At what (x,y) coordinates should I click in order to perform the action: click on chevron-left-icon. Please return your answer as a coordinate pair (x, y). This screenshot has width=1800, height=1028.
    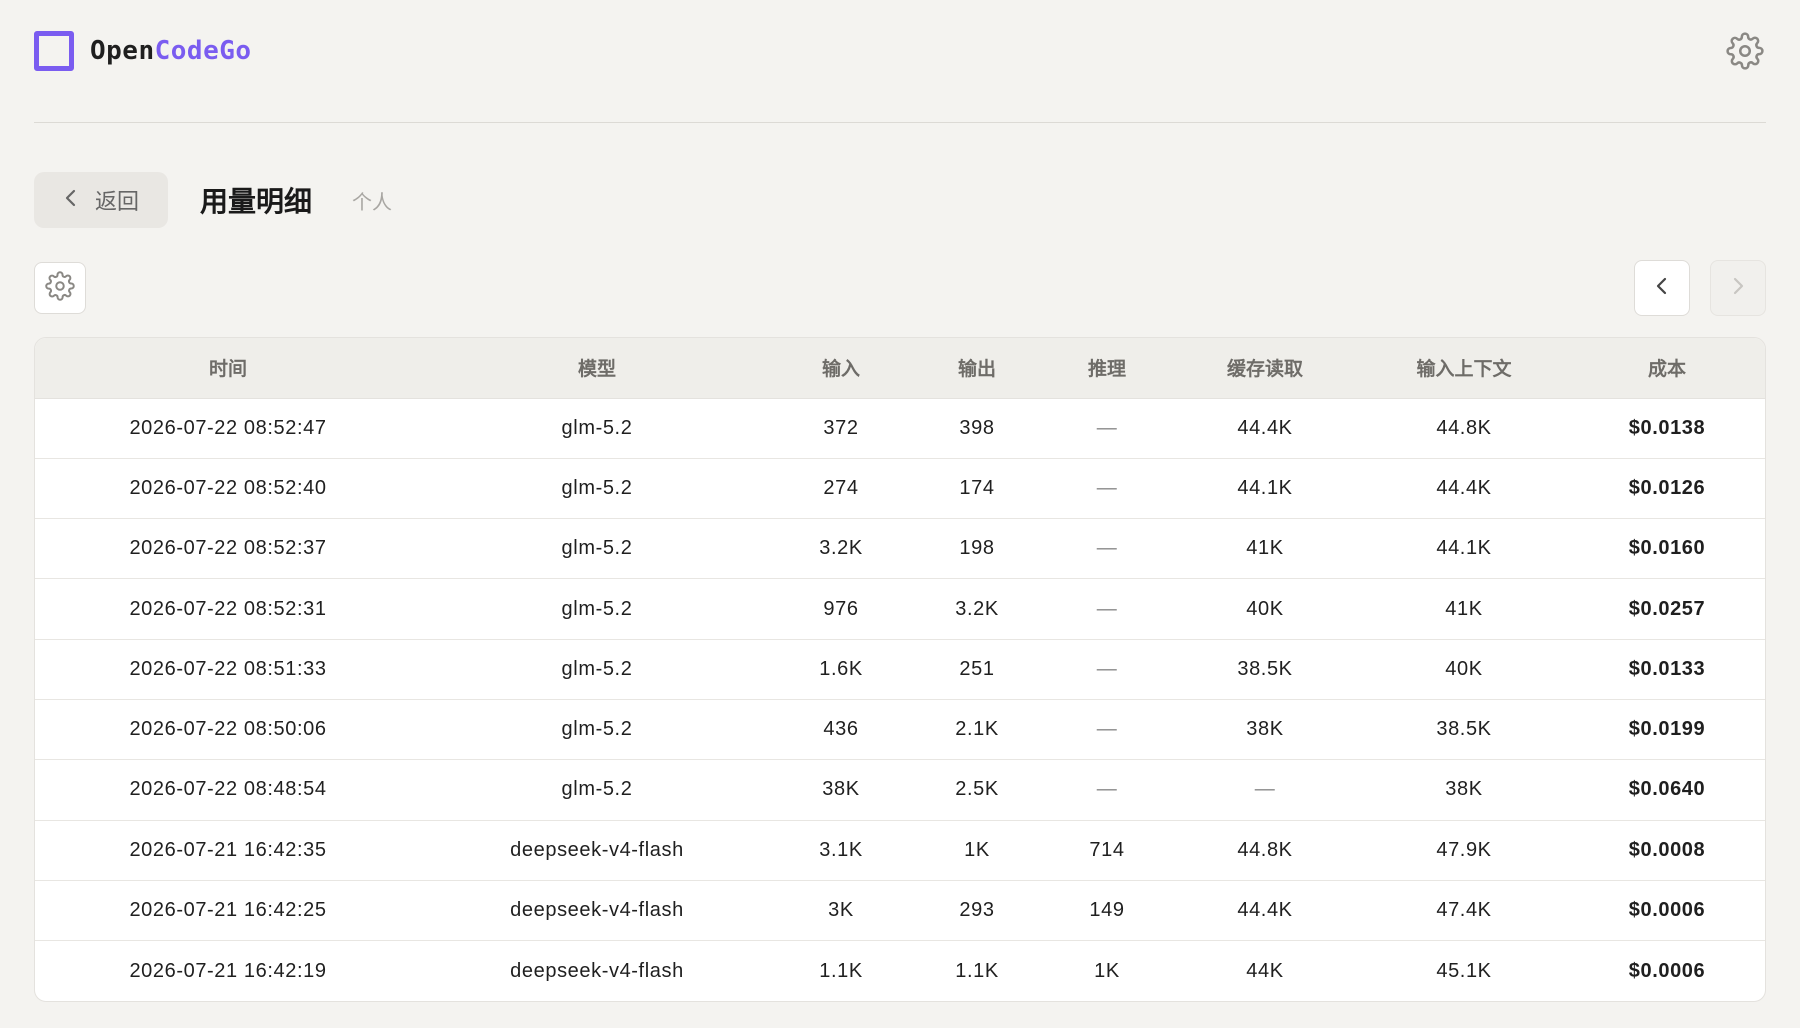
    Looking at the image, I should click on (71, 200).